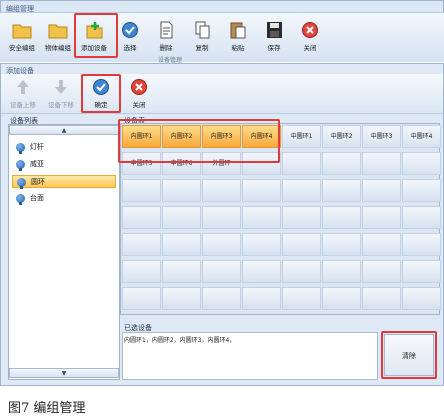  What do you see at coordinates (23, 95) in the screenshot?
I see `move-up-button: 设备上移` at bounding box center [23, 95].